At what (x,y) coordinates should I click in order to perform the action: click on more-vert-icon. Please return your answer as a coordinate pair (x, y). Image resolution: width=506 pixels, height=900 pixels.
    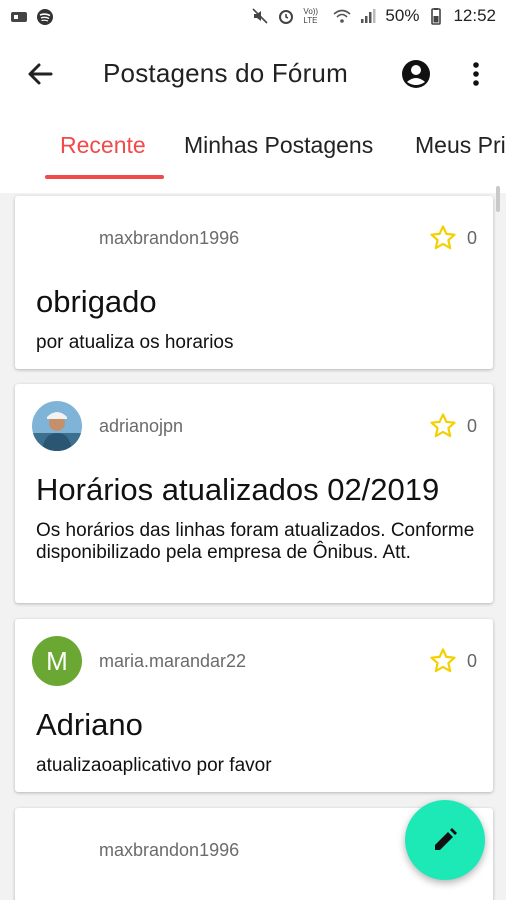
    Looking at the image, I should click on (476, 74).